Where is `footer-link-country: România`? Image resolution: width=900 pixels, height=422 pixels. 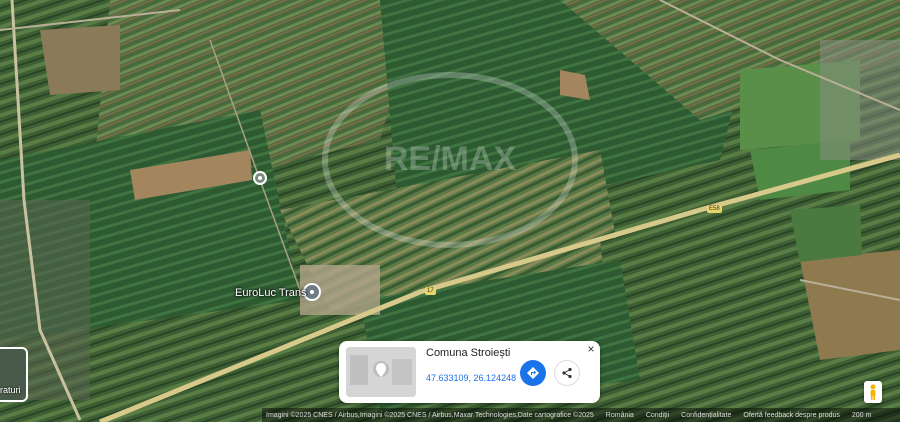 footer-link-country: România is located at coordinates (620, 415).